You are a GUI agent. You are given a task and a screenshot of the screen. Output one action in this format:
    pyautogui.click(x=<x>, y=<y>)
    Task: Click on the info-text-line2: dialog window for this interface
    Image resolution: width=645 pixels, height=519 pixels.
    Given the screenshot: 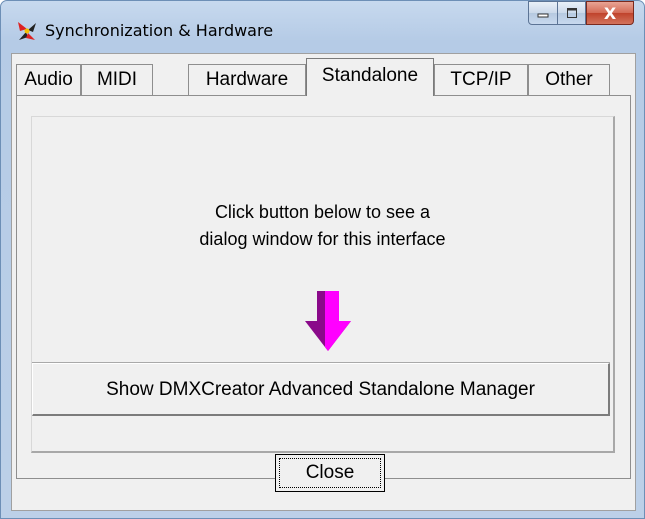 What is the action you would take?
    pyautogui.click(x=322, y=239)
    